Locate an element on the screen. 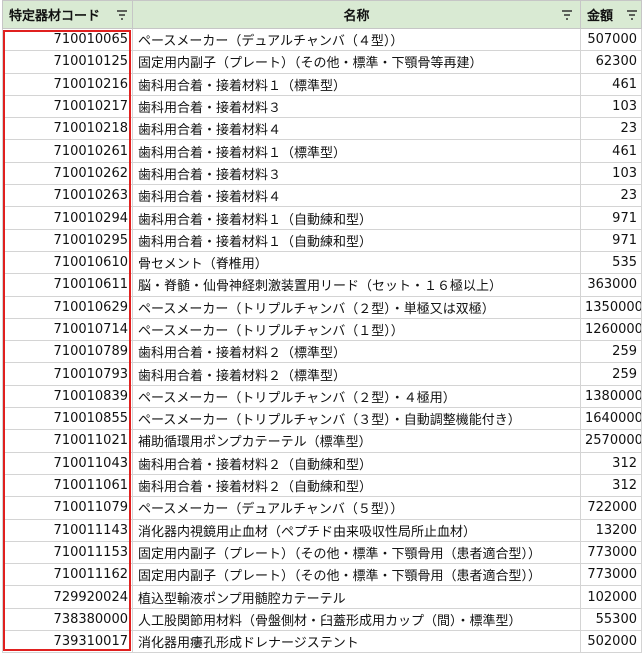 The width and height of the screenshot is (643, 655). table-row: 710010294 歯科用合着・接着材料１（自動練和型） 971 is located at coordinates (322, 218).